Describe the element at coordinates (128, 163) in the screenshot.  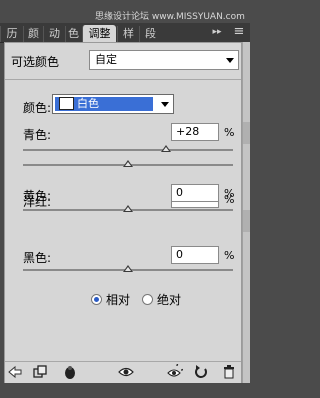
I see `magenta-slider-thumb` at that location.